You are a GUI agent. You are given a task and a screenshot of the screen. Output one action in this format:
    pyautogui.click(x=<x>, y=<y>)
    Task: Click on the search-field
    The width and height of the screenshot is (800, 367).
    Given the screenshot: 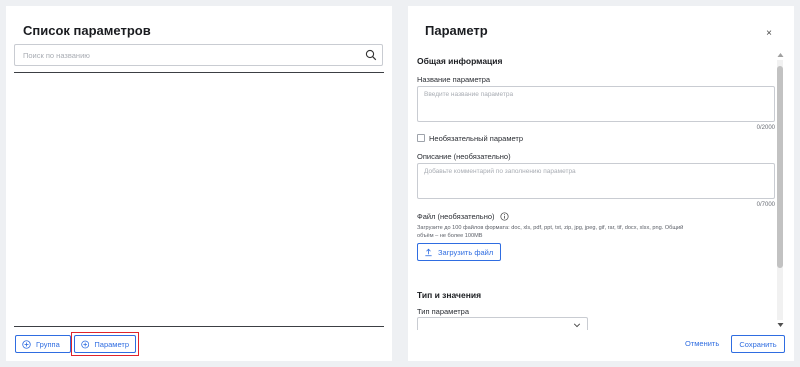 What is the action you would take?
    pyautogui.click(x=198, y=55)
    